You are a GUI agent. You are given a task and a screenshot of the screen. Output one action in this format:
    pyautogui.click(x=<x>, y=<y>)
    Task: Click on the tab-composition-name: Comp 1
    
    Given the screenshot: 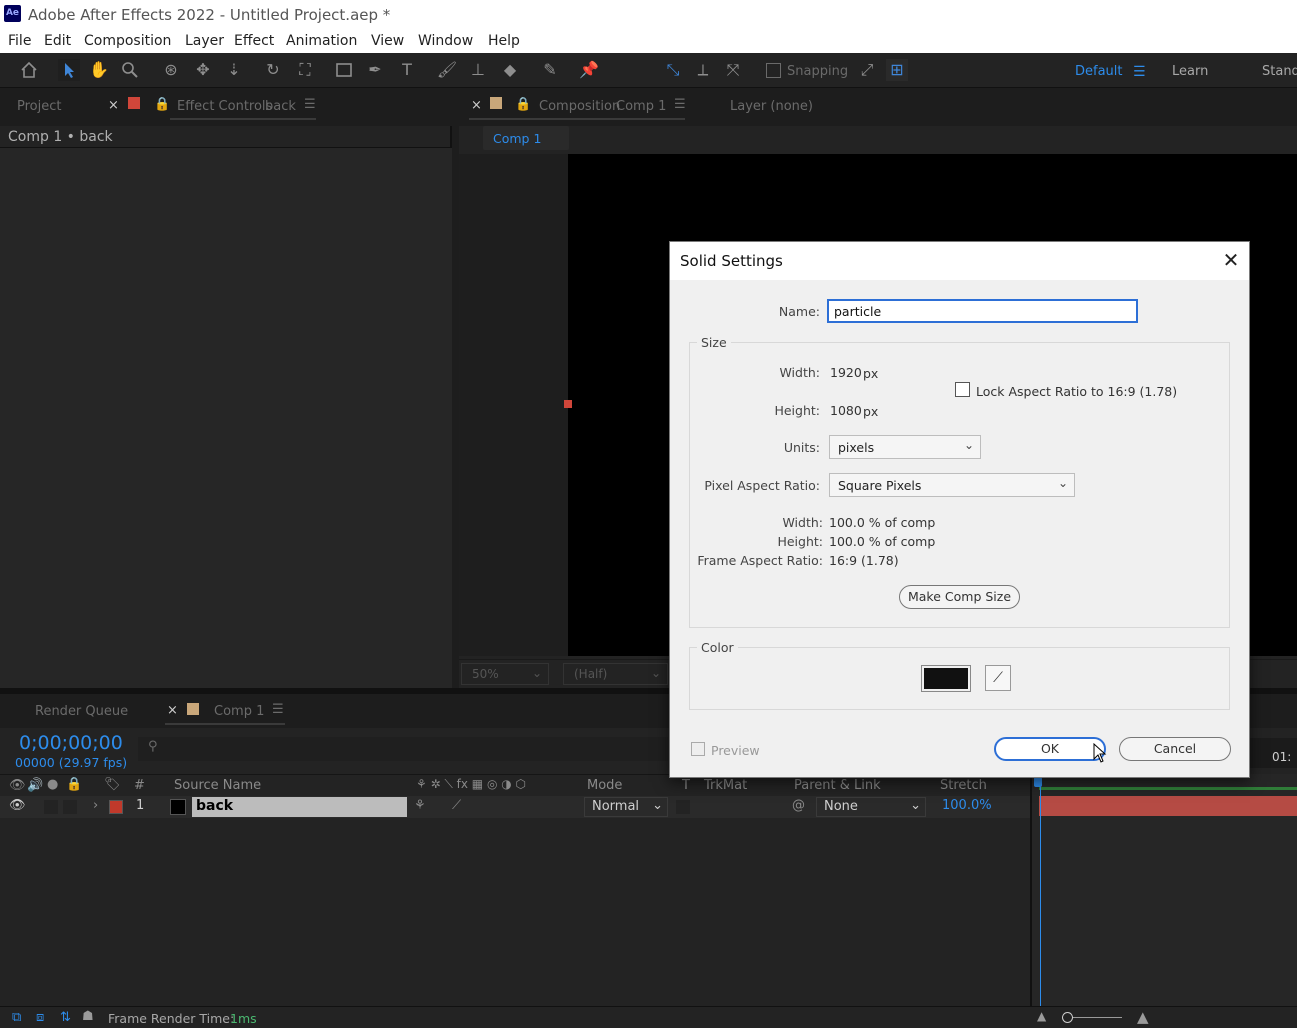 What is the action you would take?
    pyautogui.click(x=641, y=106)
    